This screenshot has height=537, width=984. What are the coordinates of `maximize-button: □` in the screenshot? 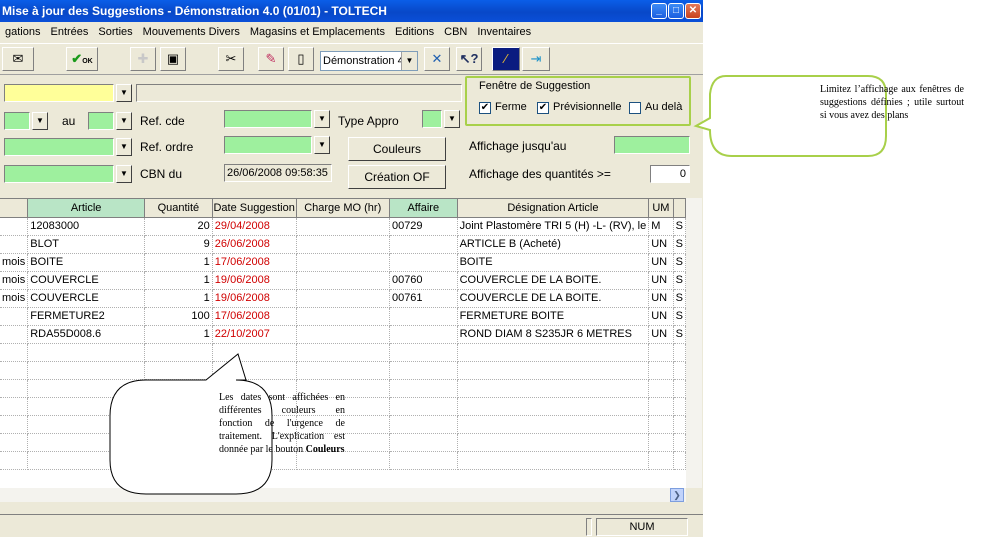 It's located at (676, 11).